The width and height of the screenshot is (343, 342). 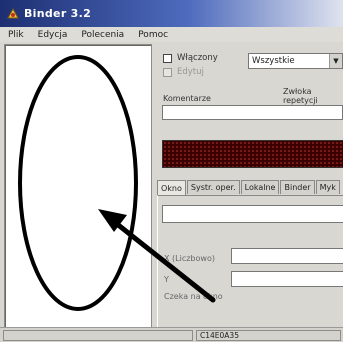 What do you see at coordinates (167, 58) in the screenshot?
I see `enabled-checkbox` at bounding box center [167, 58].